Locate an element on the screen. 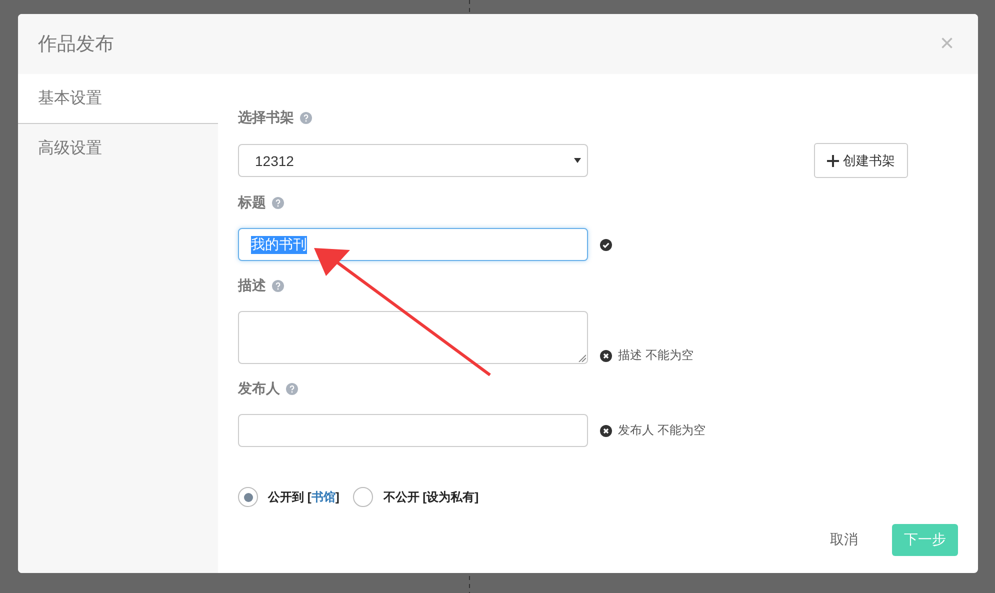 The height and width of the screenshot is (593, 995). dialog-title: 作品发布 is located at coordinates (76, 45).